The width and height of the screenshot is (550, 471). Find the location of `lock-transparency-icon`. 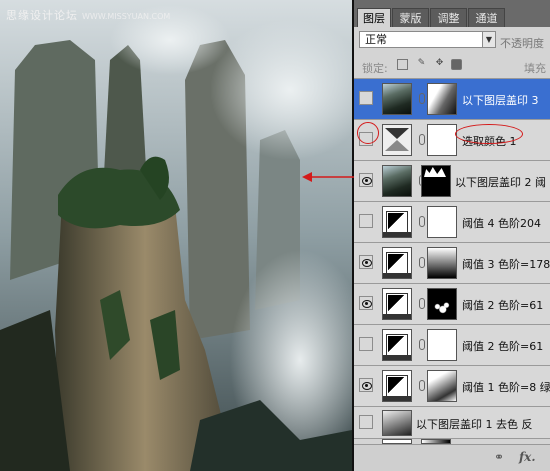

lock-transparency-icon is located at coordinates (402, 64).